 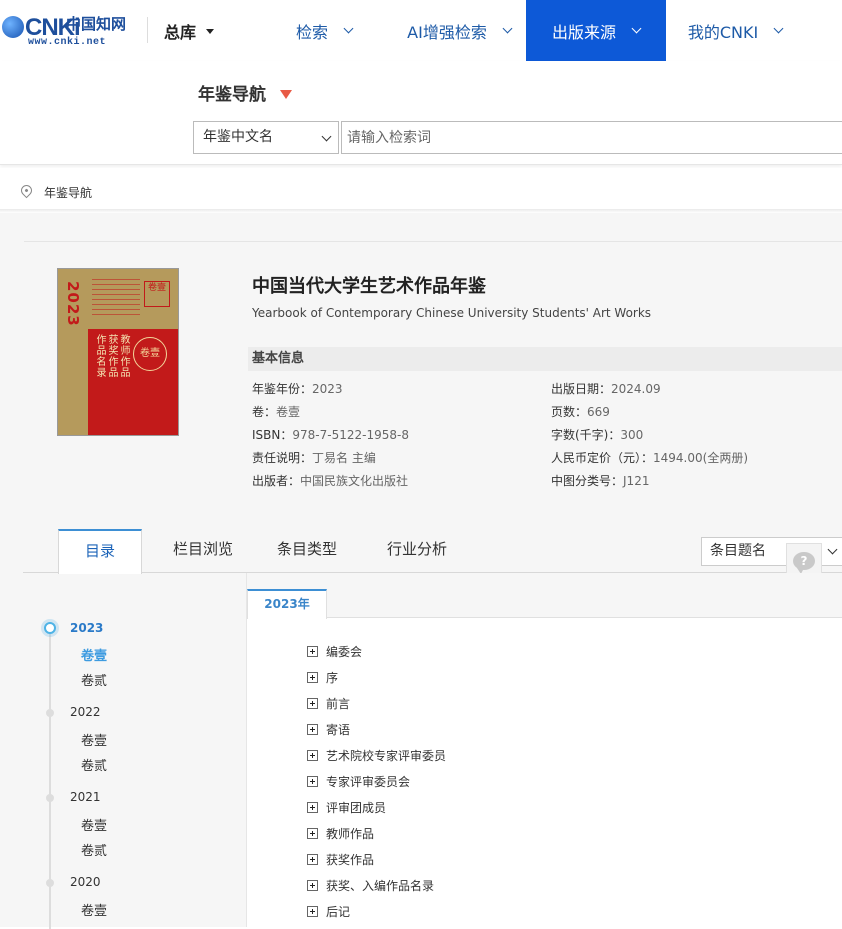 What do you see at coordinates (100, 551) in the screenshot?
I see `tab-contents: 目录` at bounding box center [100, 551].